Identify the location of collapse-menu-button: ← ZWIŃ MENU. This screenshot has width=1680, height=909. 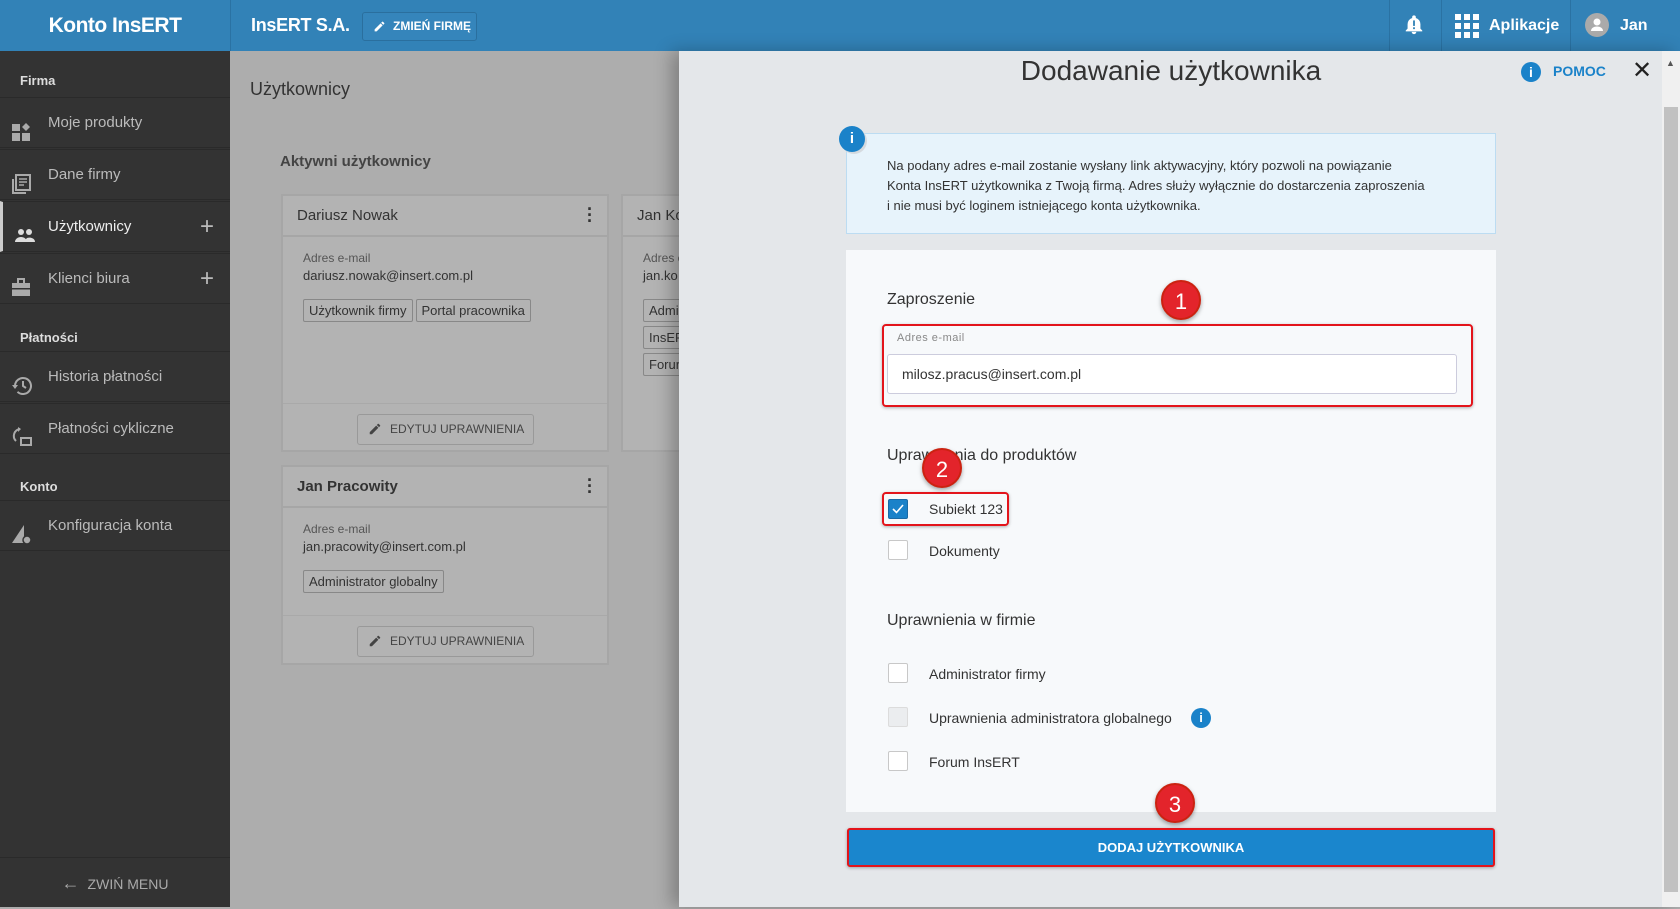
(115, 882).